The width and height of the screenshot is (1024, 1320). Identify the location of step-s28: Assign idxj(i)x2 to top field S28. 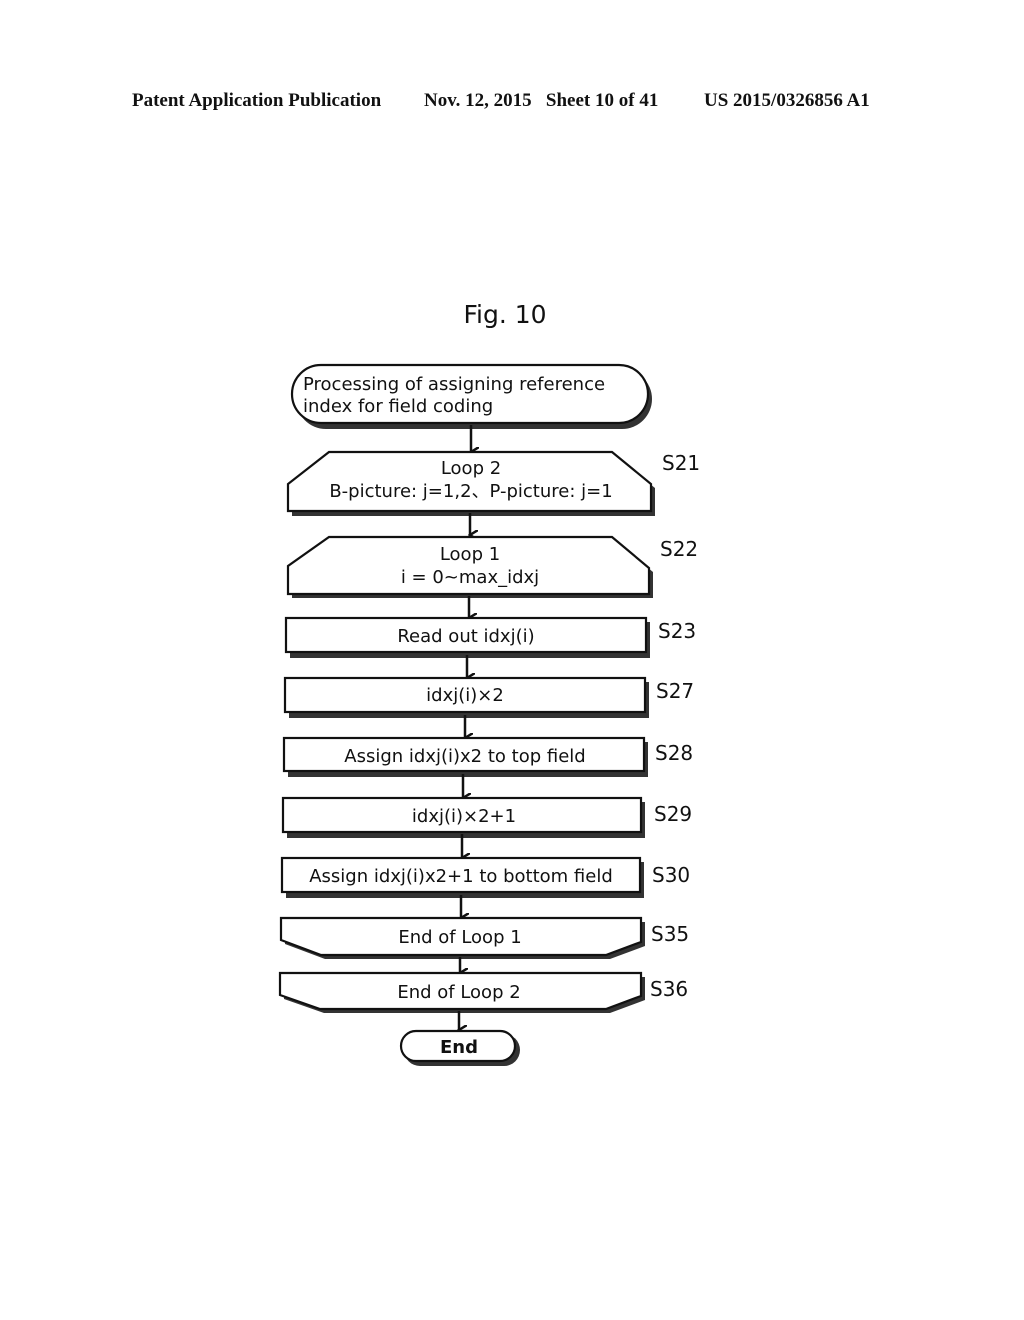
(487, 756).